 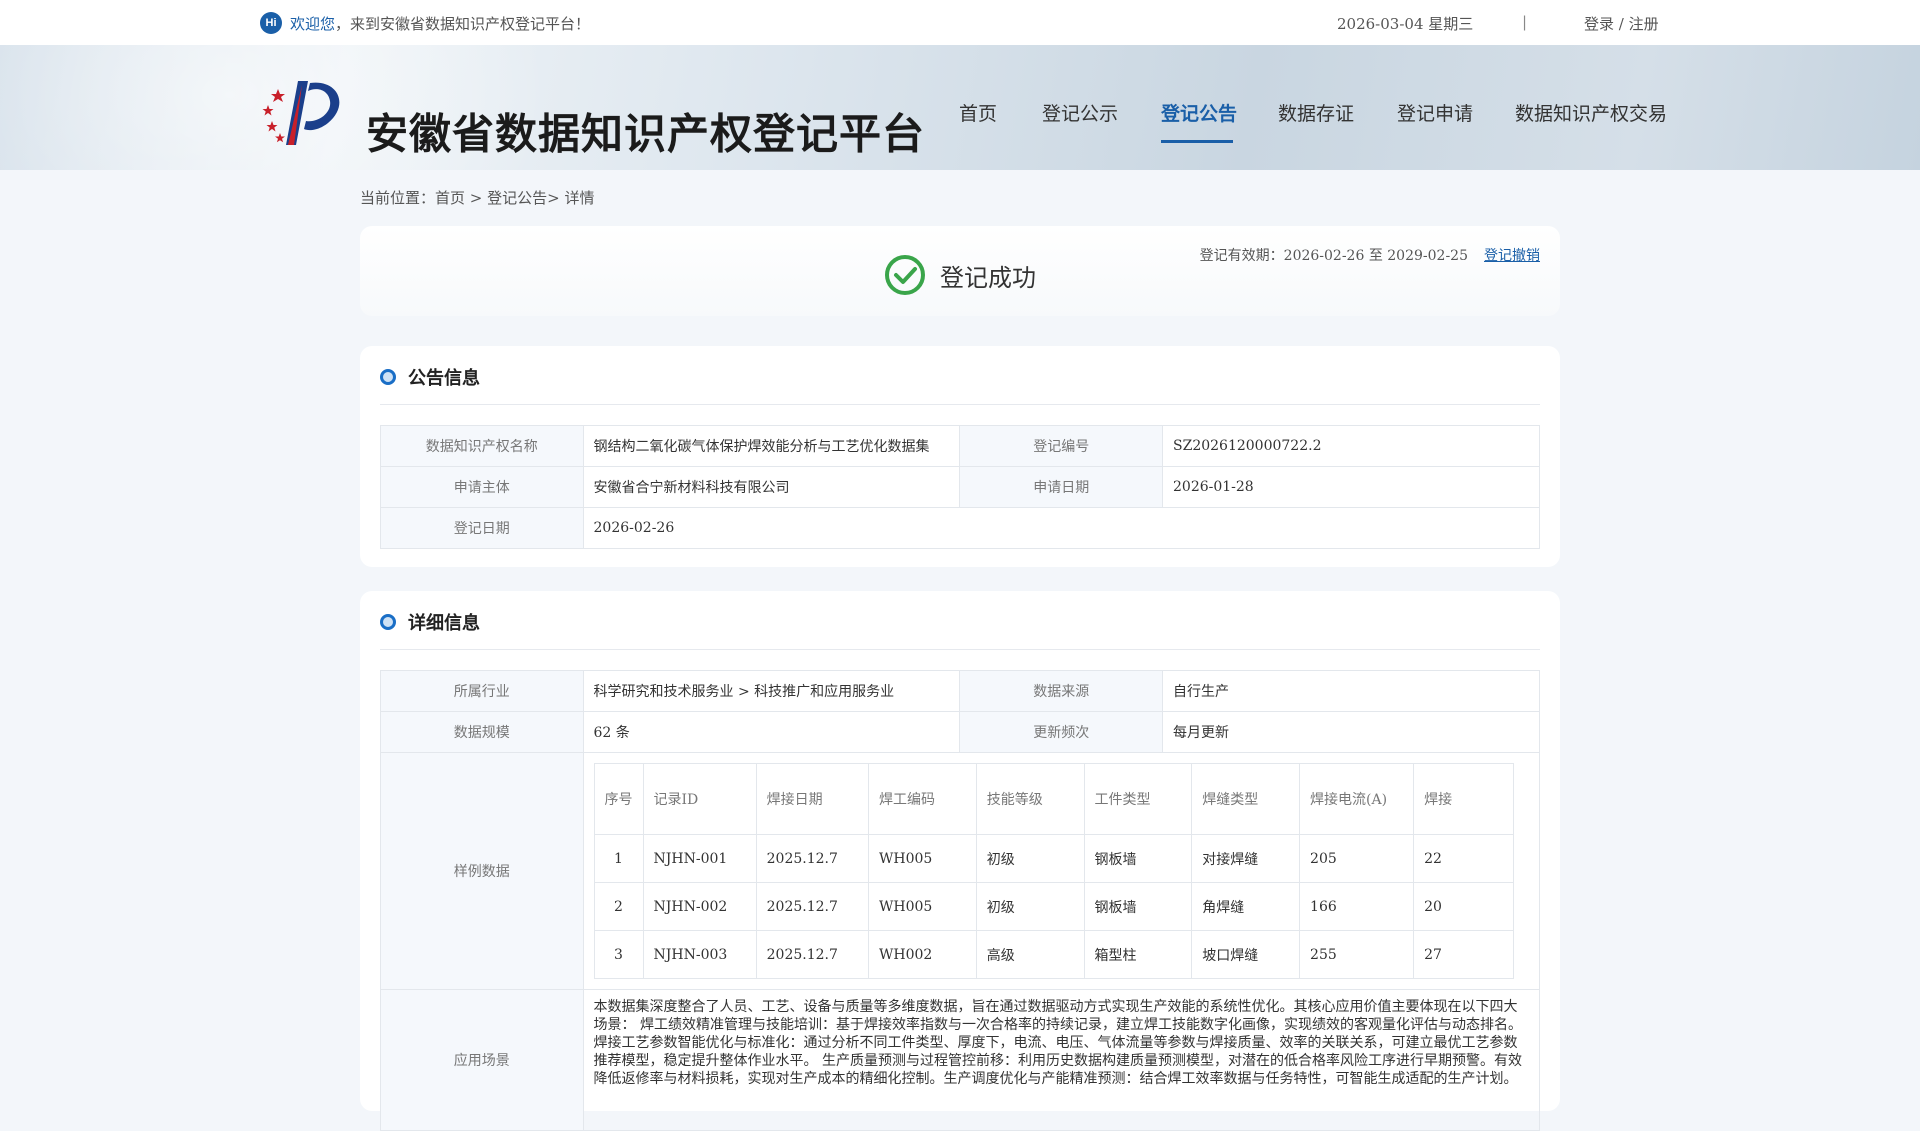 I want to click on nav-registration-publicity: 登记公示, so click(x=1080, y=112).